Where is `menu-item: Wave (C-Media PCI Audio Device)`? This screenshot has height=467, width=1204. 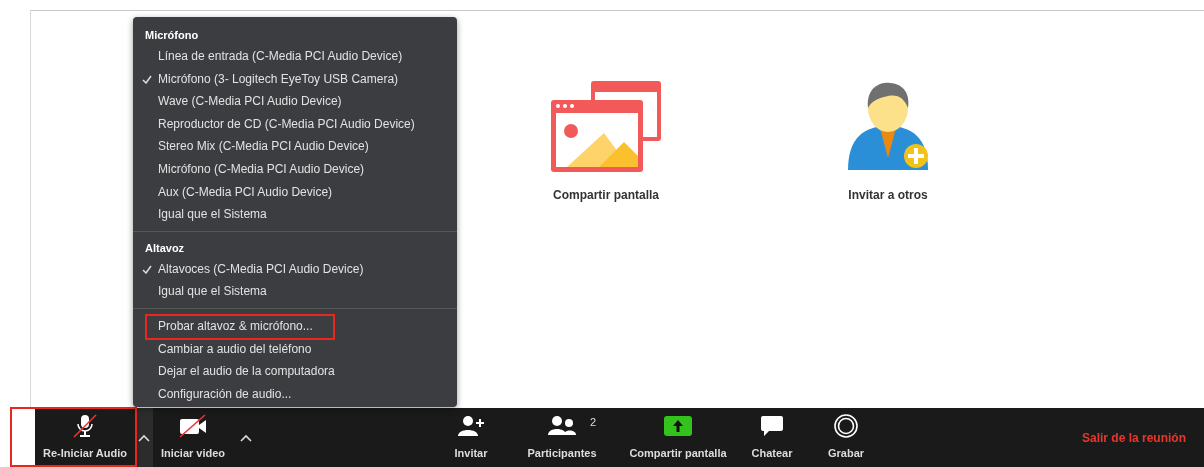
menu-item: Wave (C-Media PCI Audio Device) is located at coordinates (295, 101).